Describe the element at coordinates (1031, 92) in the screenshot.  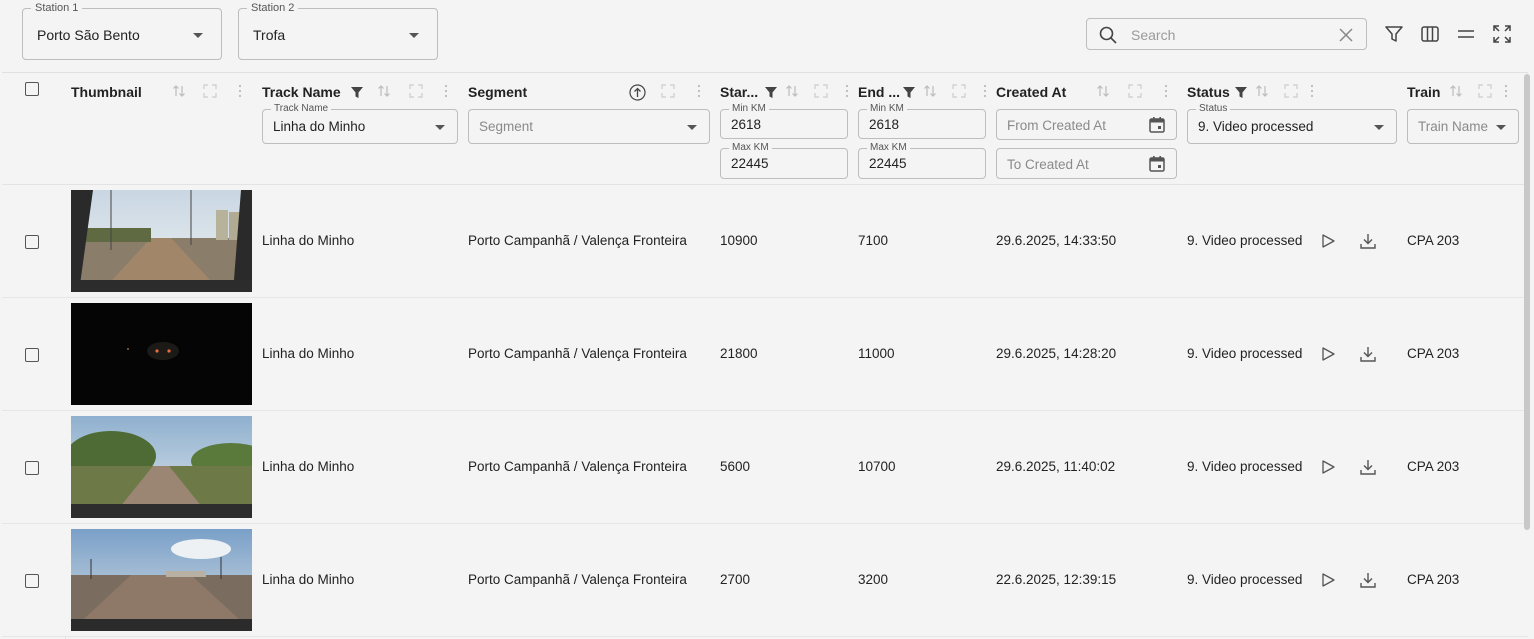
I see `column-header-created-at: Created At` at that location.